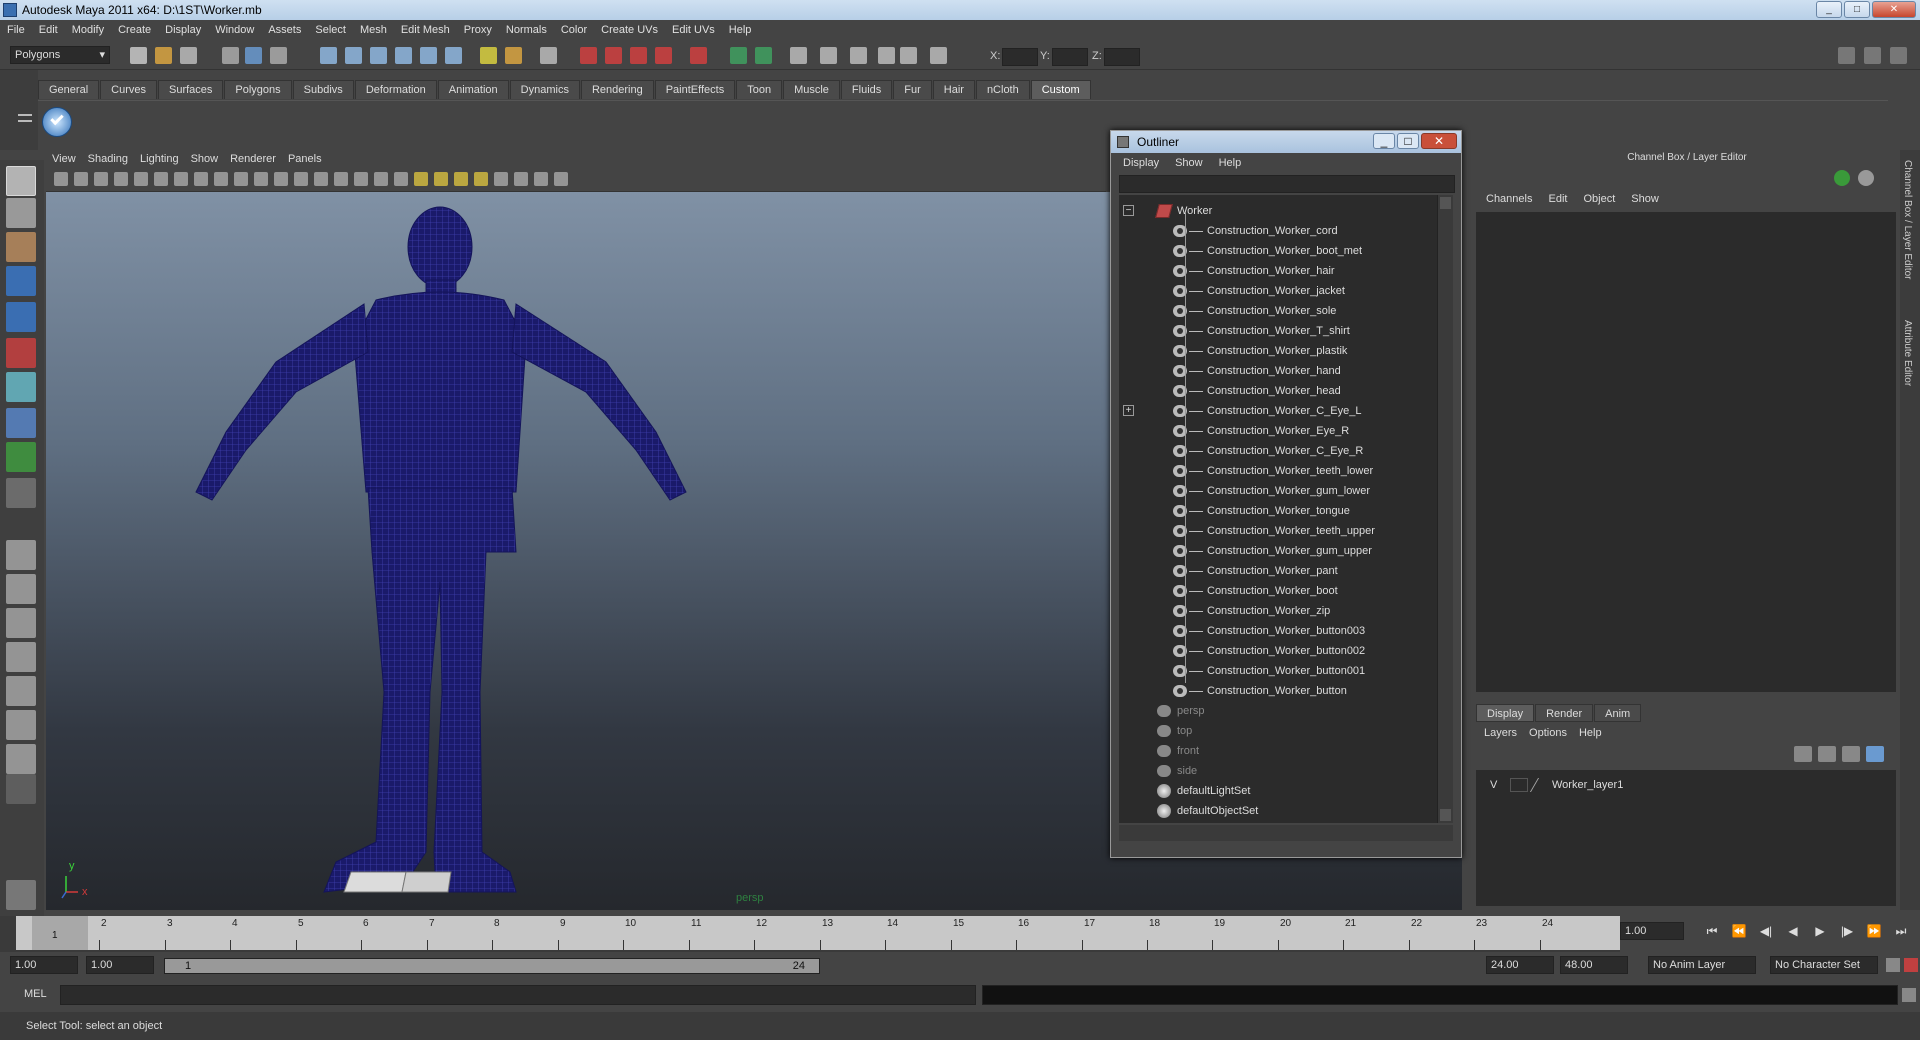 The height and width of the screenshot is (1040, 1920). What do you see at coordinates (21, 457) in the screenshot?
I see `show-manip-icon` at bounding box center [21, 457].